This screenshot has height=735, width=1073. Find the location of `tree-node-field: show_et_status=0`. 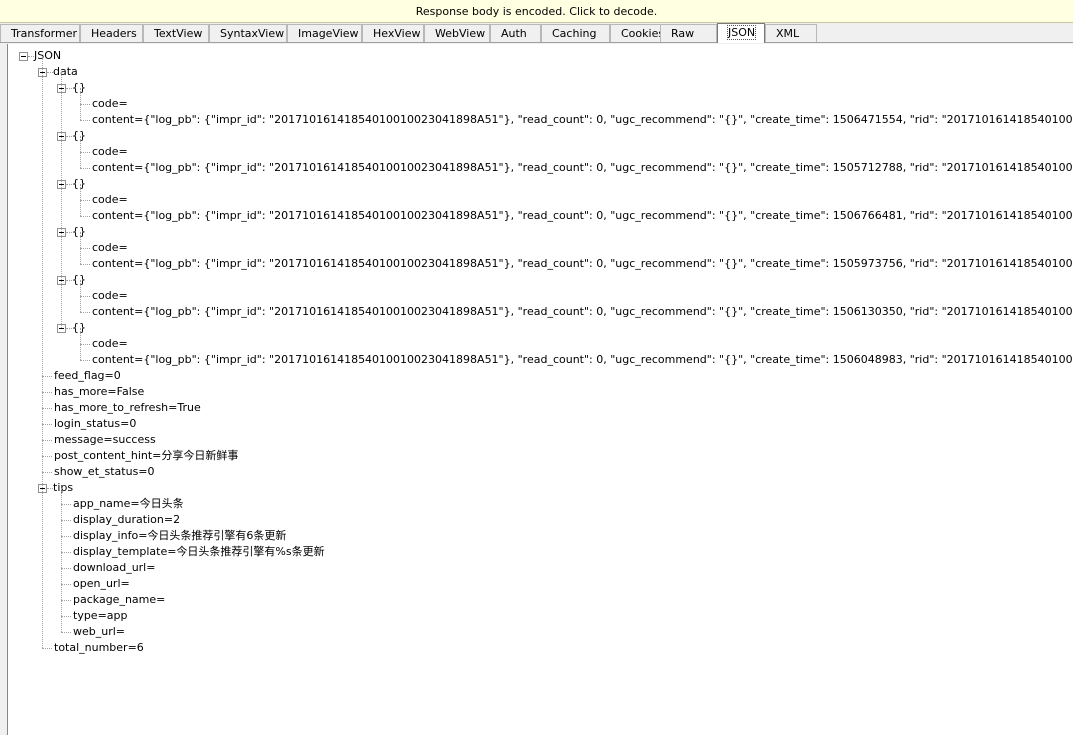

tree-node-field: show_et_status=0 is located at coordinates (104, 472).